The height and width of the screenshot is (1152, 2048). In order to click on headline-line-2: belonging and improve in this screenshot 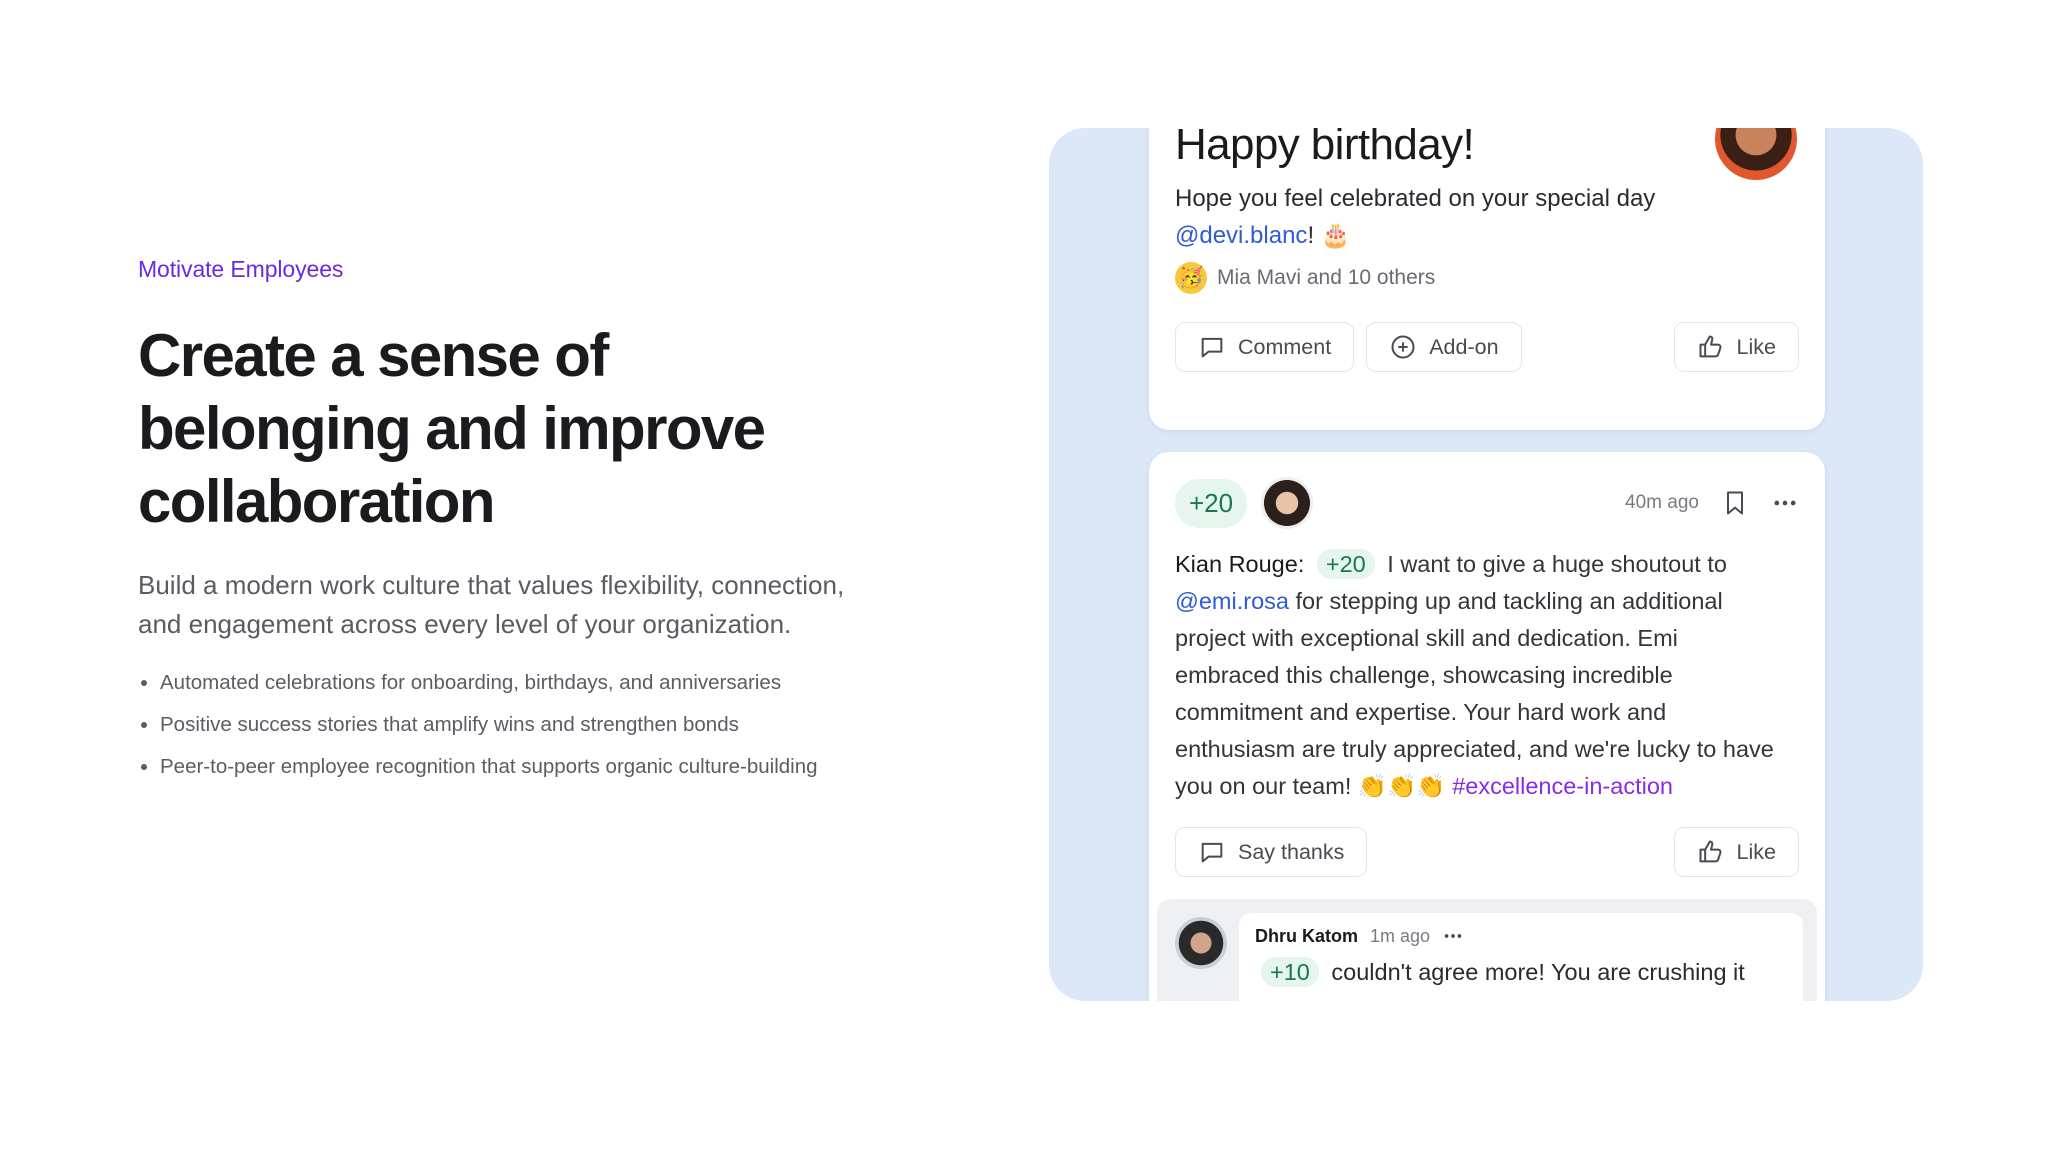, I will do `click(452, 428)`.